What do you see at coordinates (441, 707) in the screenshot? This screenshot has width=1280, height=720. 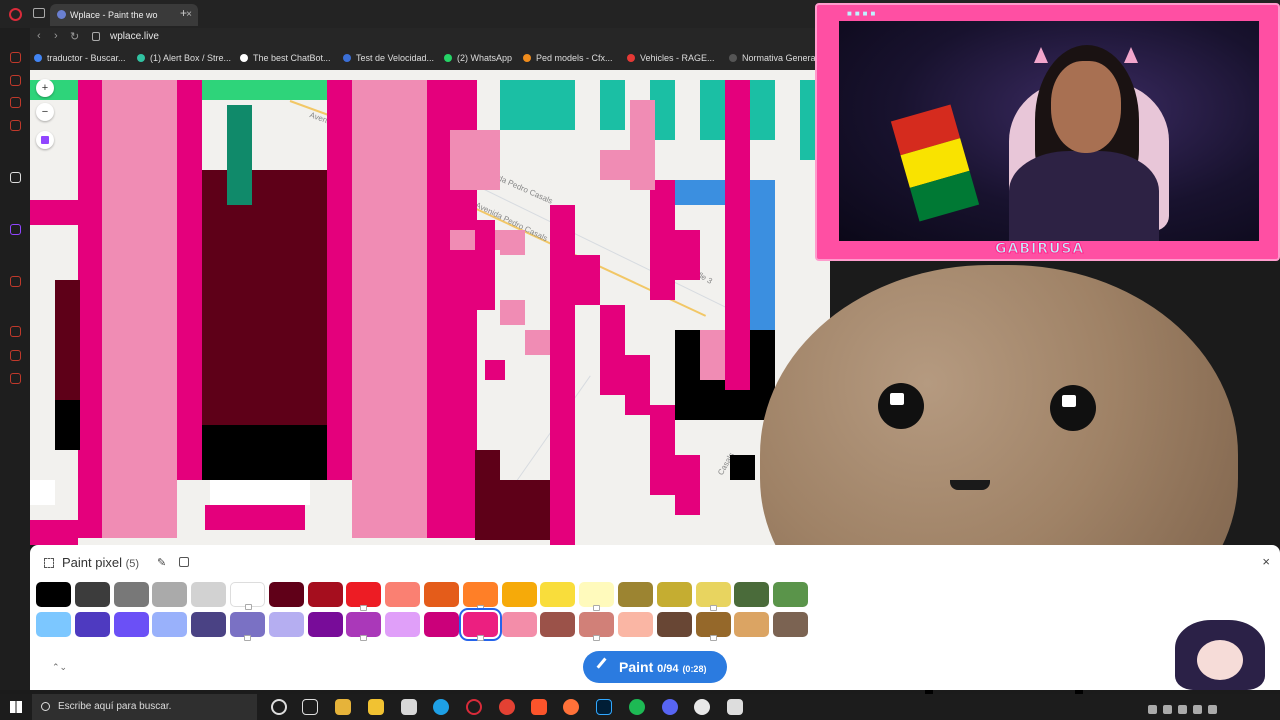 I see `edge-icon` at bounding box center [441, 707].